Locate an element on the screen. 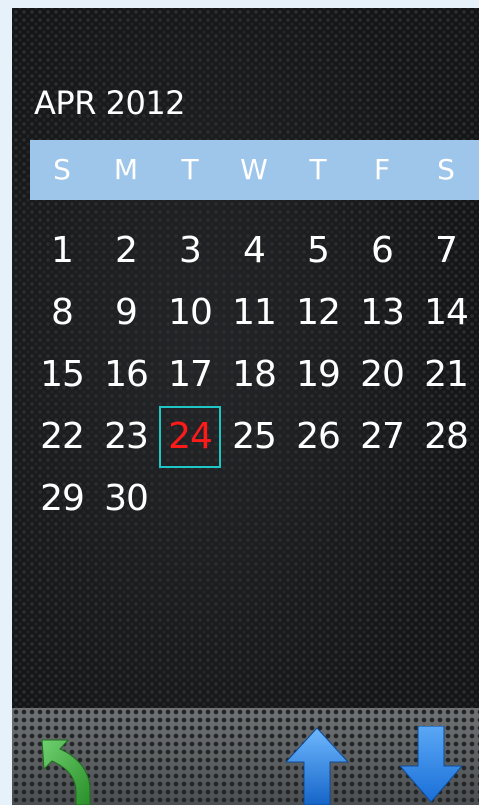 This screenshot has height=805, width=479. weekday-friday: F is located at coordinates (382, 169).